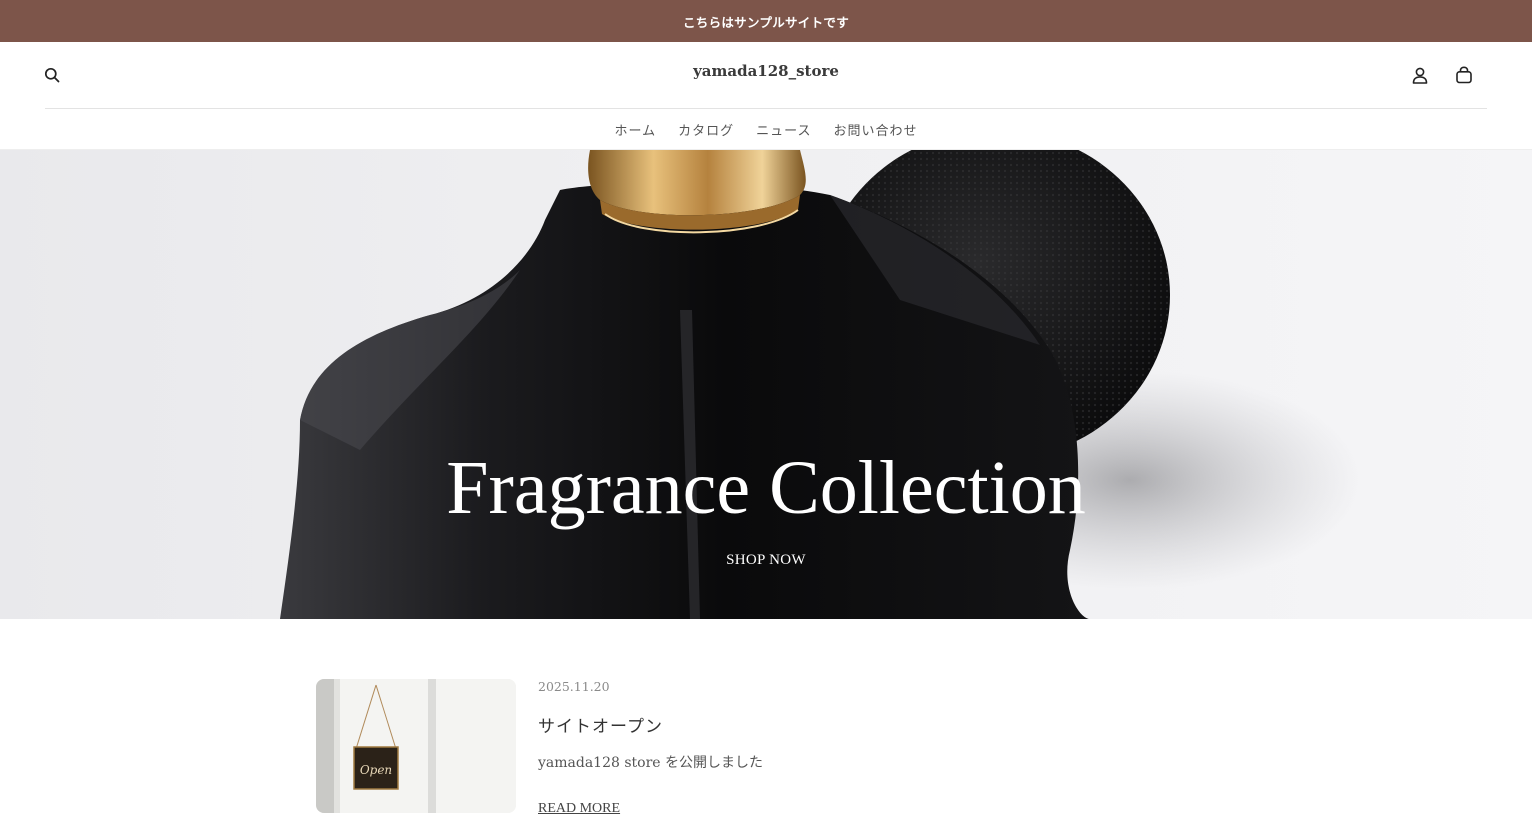 Image resolution: width=1532 pixels, height=839 pixels. I want to click on announcement-text: こちらはサンプルサイトです, so click(766, 22).